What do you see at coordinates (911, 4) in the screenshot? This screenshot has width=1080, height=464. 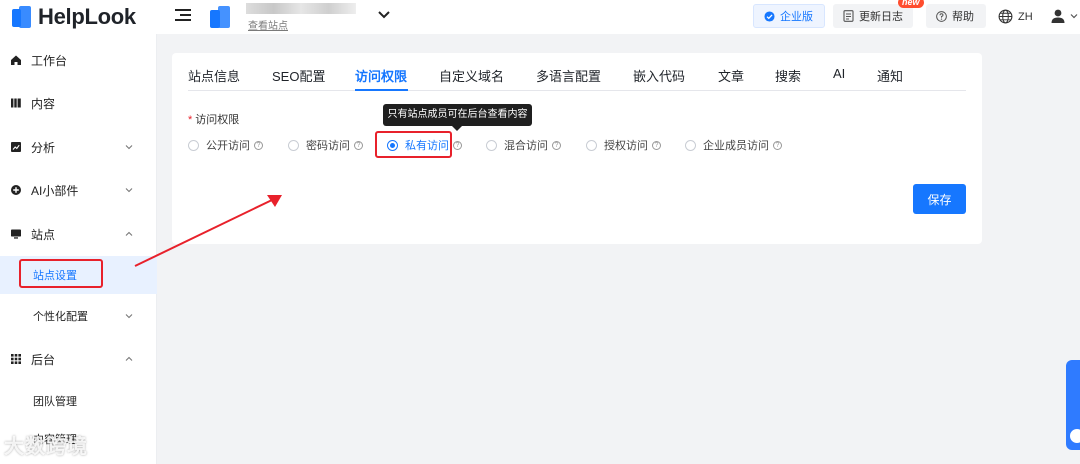 I see `new-badge: new` at bounding box center [911, 4].